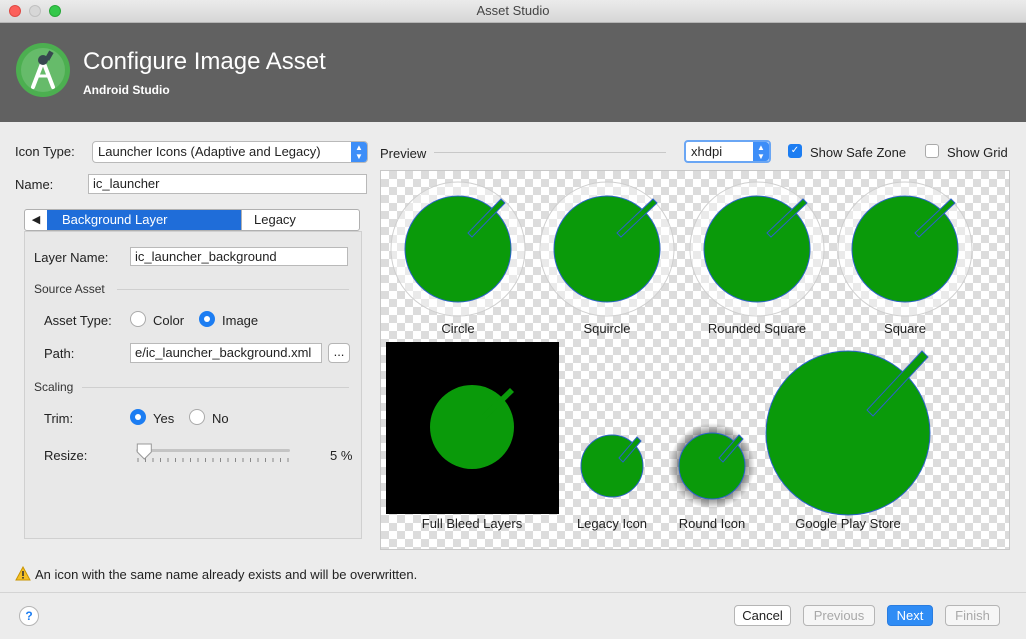 Image resolution: width=1026 pixels, height=639 pixels. I want to click on squircle-caption: Squircle, so click(607, 328).